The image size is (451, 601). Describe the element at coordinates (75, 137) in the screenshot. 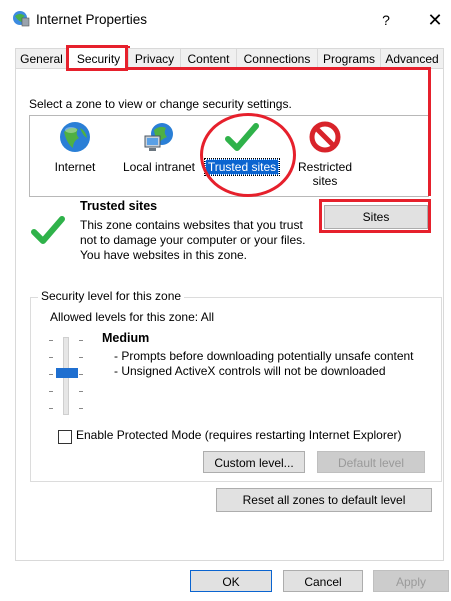

I see `globe-icon` at that location.